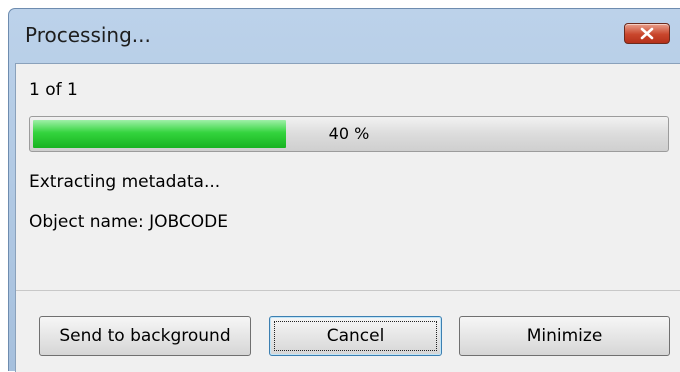 This screenshot has height=372, width=680. Describe the element at coordinates (128, 222) in the screenshot. I see `object-name-text: Object name: JOBCODE` at that location.